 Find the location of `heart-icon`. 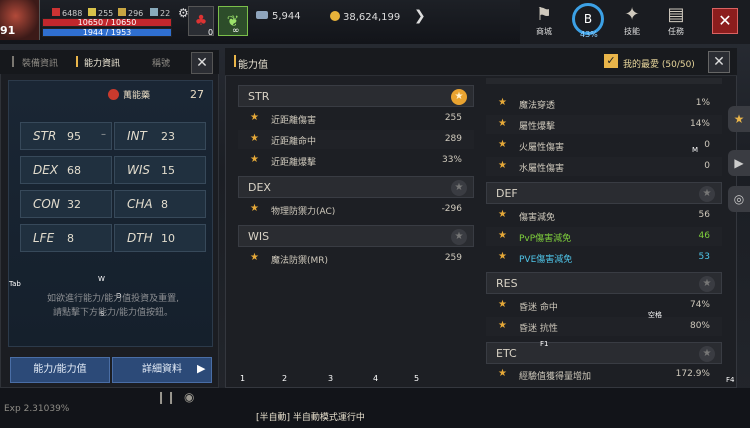

heart-icon is located at coordinates (56, 12).